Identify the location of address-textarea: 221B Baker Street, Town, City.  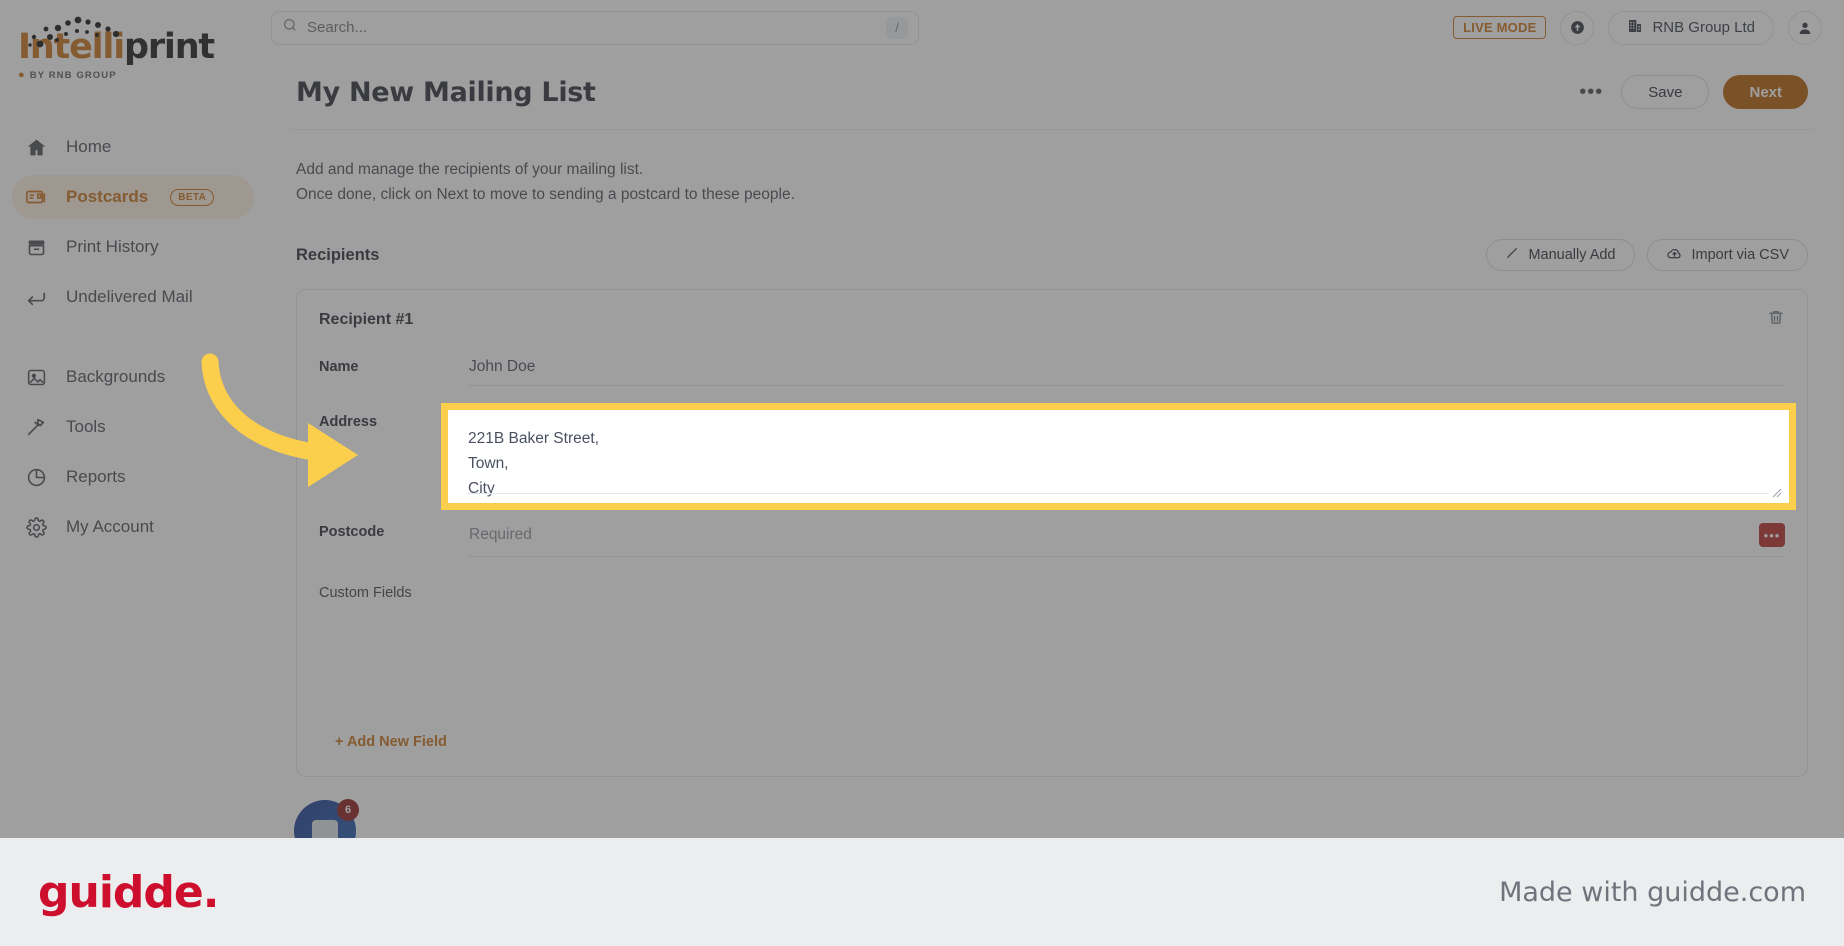
(1118, 456).